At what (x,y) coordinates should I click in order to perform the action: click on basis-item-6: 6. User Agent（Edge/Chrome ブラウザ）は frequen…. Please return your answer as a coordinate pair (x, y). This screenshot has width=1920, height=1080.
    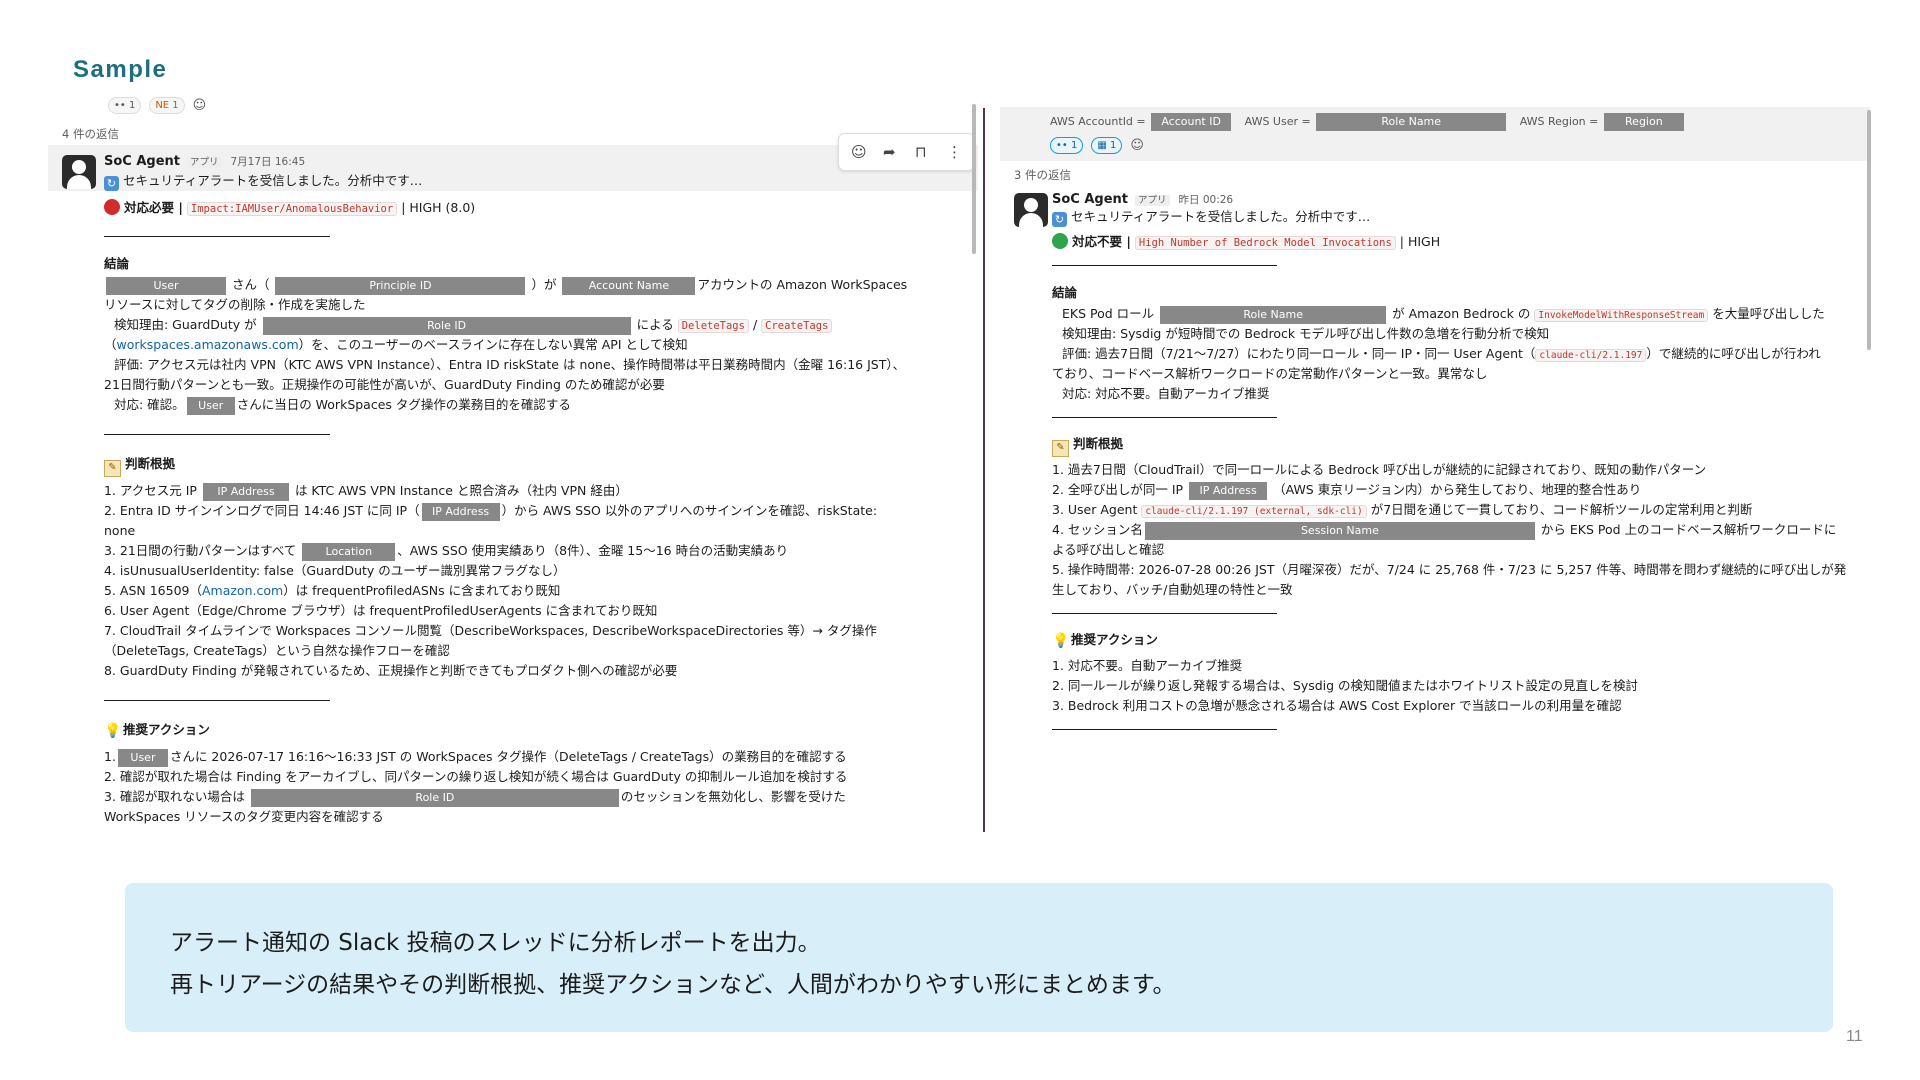
    Looking at the image, I should click on (381, 610).